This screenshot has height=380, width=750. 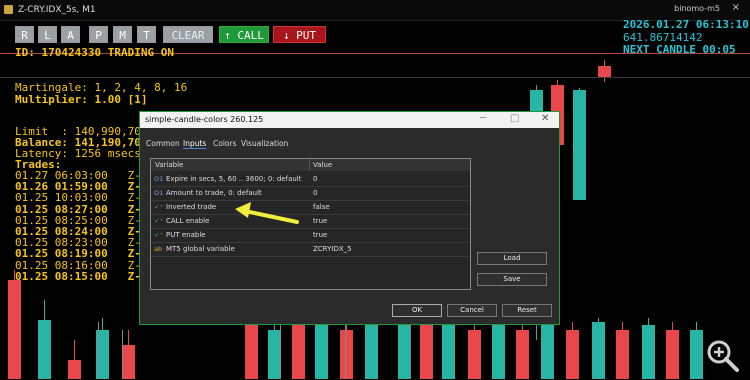 What do you see at coordinates (679, 49) in the screenshot?
I see `next-candle-timer: NEXT CANDLE 00:05` at bounding box center [679, 49].